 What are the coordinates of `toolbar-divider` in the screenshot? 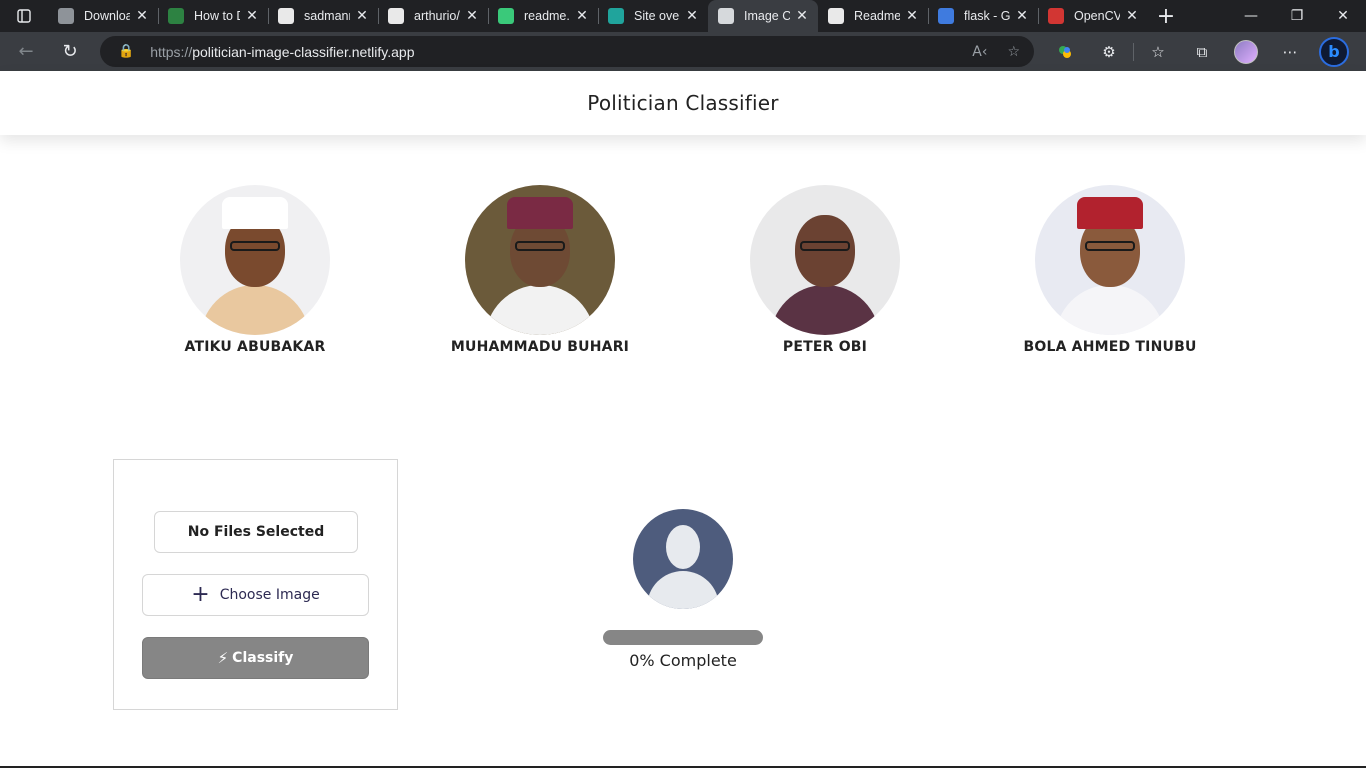 It's located at (1133, 51).